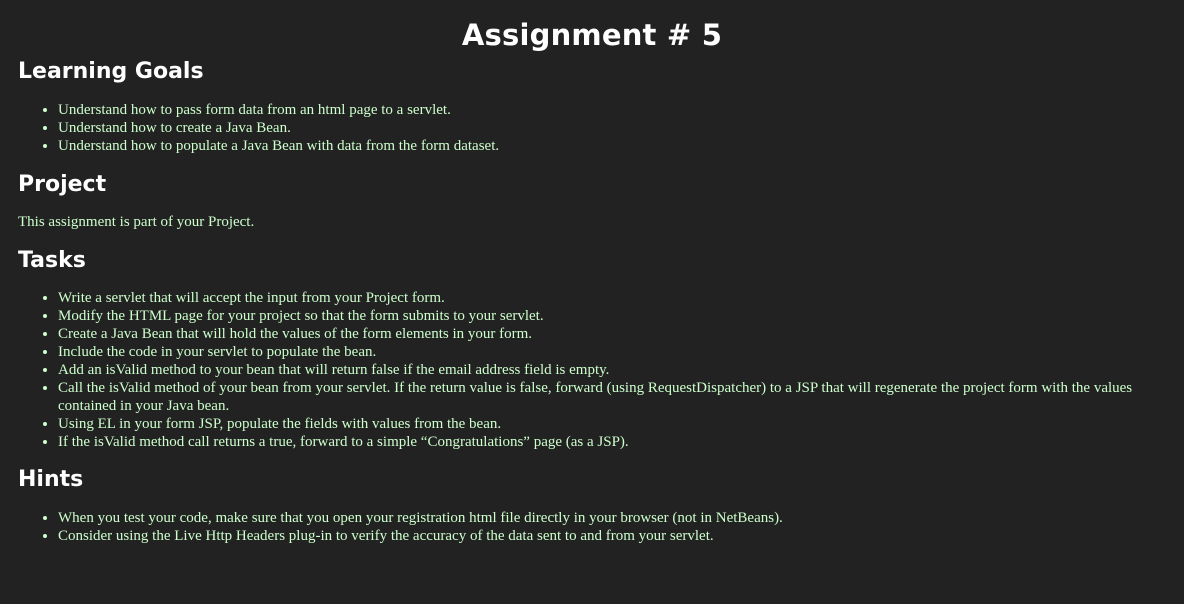 The width and height of the screenshot is (1184, 604). Describe the element at coordinates (51, 479) in the screenshot. I see `hints-heading: Hints` at that location.